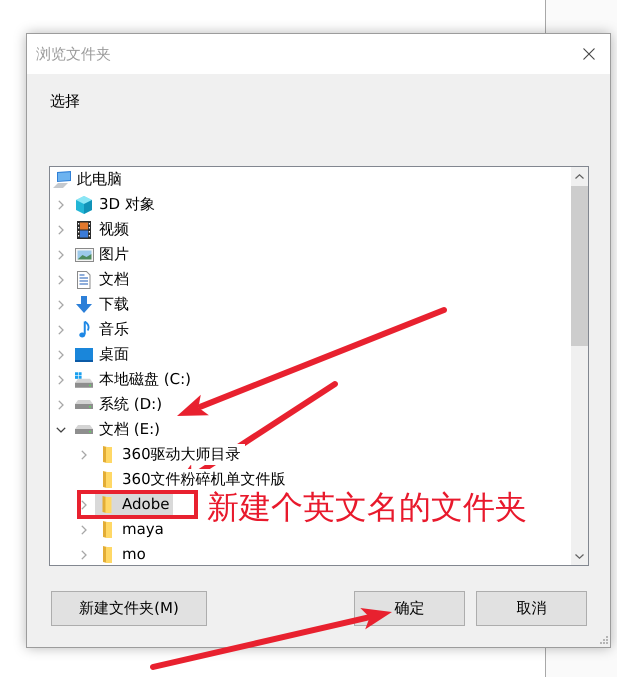 Image resolution: width=617 pixels, height=677 pixels. I want to click on music-note-icon, so click(84, 329).